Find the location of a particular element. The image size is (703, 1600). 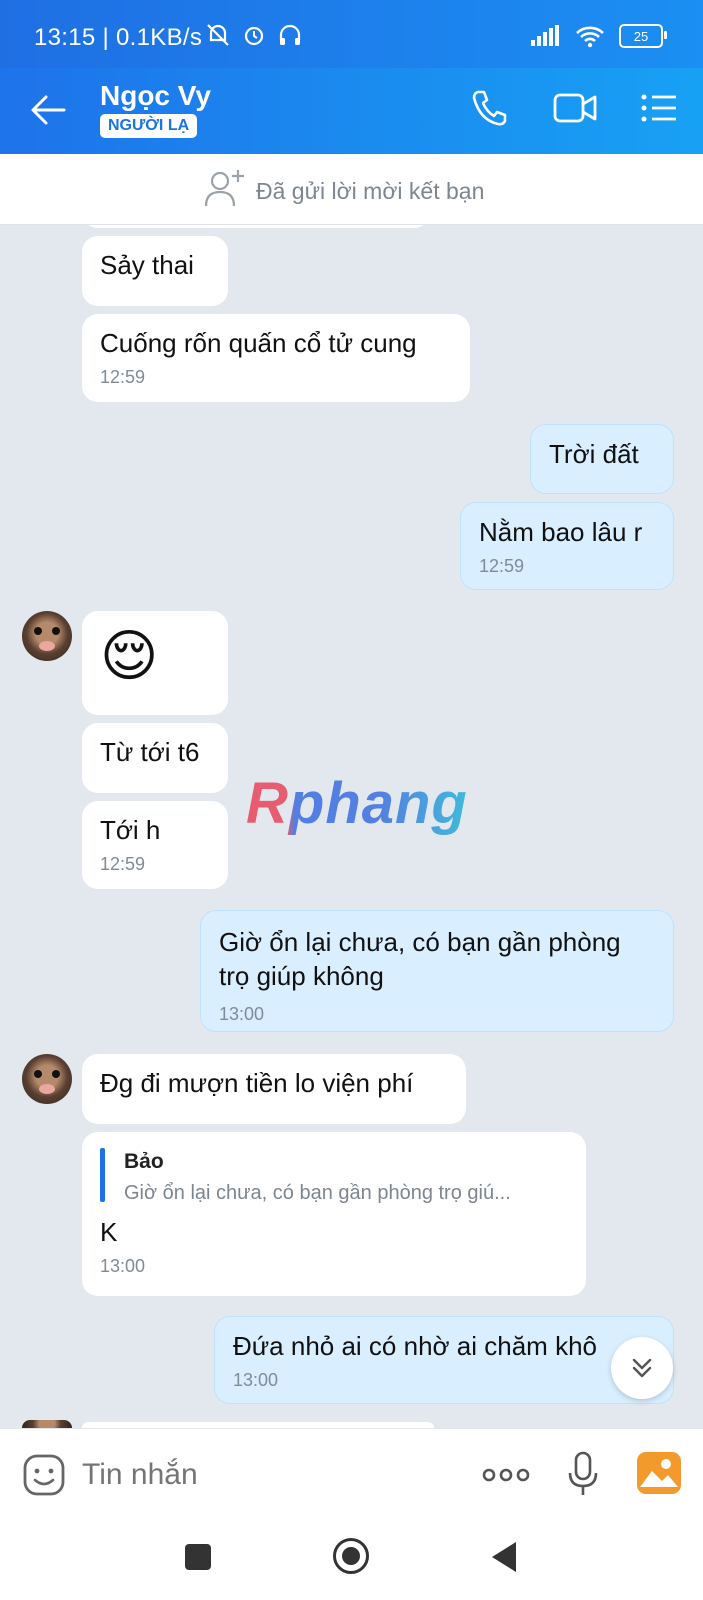

my-message-bubble: Đứa nhỏ ai có nhờ ai chăm khô 13:00 is located at coordinates (444, 1360).